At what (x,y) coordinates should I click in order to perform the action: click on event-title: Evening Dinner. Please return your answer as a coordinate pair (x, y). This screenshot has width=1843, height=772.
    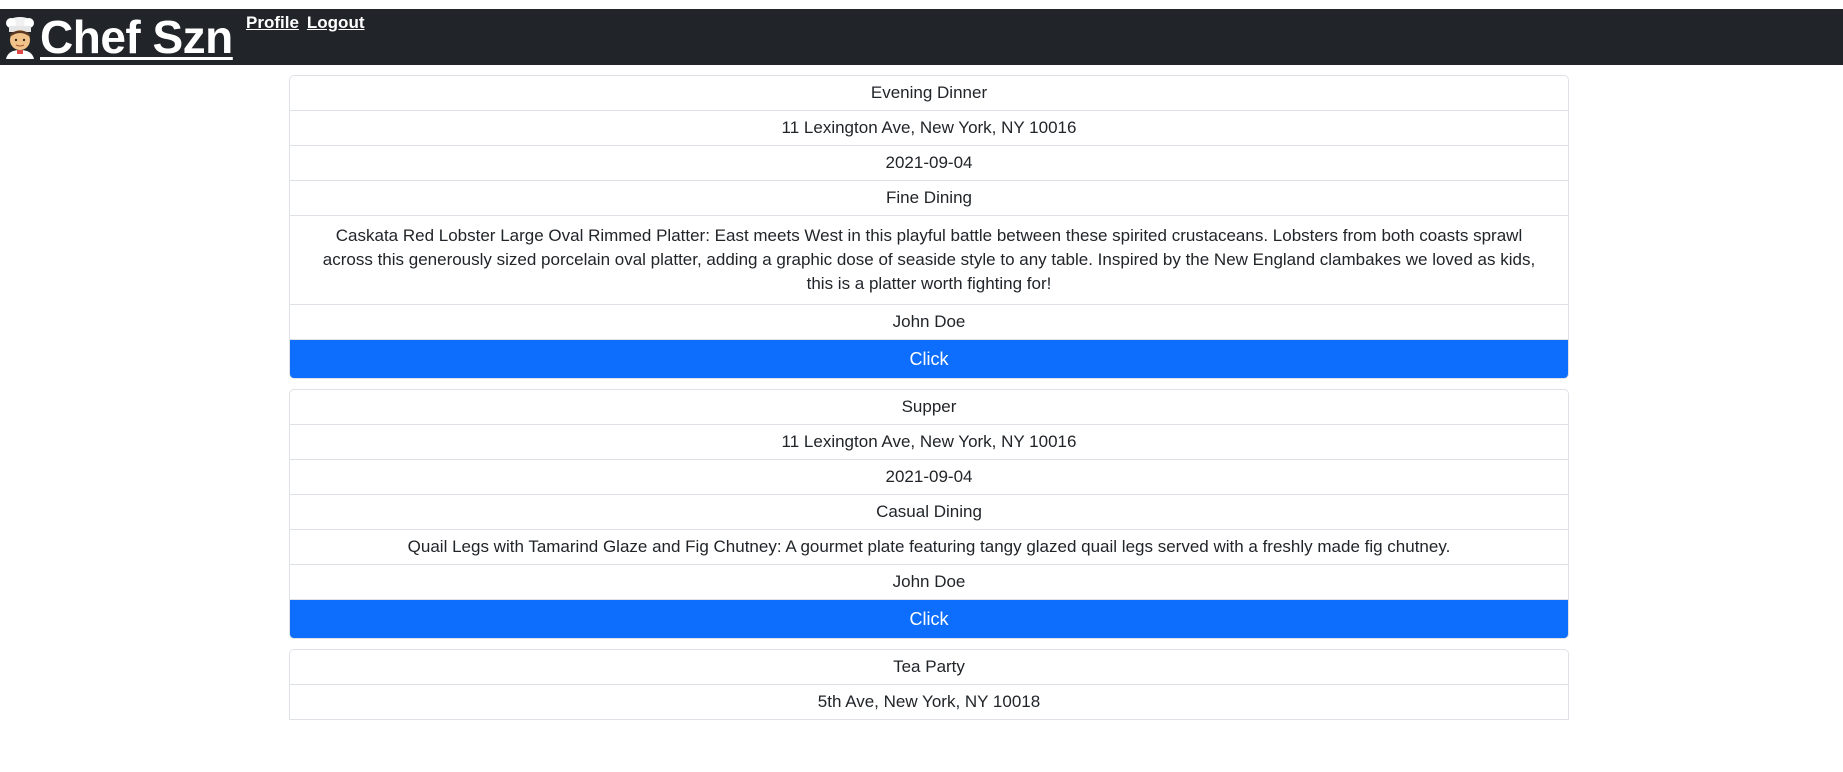
    Looking at the image, I should click on (929, 93).